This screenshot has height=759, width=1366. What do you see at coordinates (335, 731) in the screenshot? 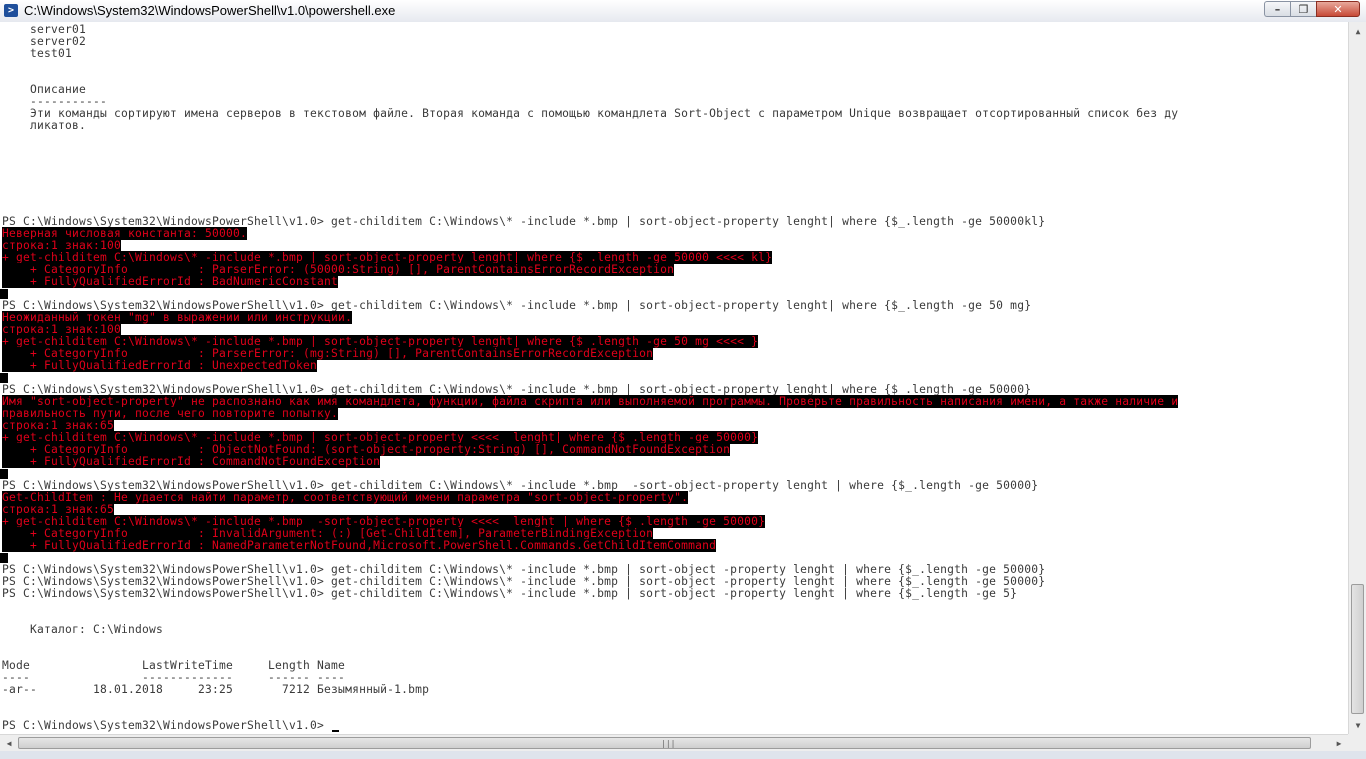
I see `text-cursor` at bounding box center [335, 731].